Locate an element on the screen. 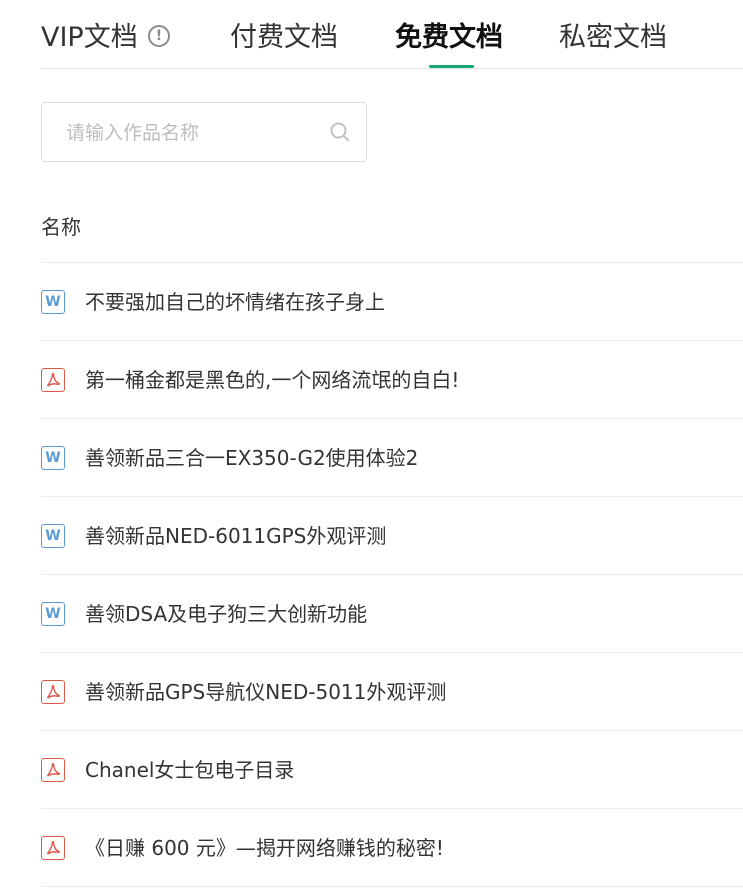 The width and height of the screenshot is (743, 894). document-row: 第一桶金都是黑色的,一个网络流氓的自白! is located at coordinates (392, 380).